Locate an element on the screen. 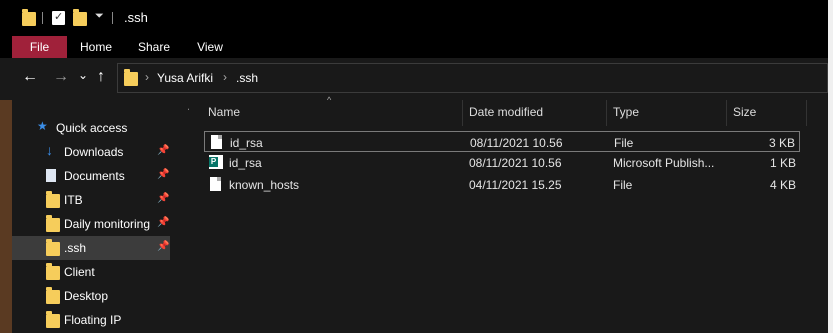 This screenshot has height=333, width=833. dropdown-icon: ⏷ is located at coordinates (99, 16).